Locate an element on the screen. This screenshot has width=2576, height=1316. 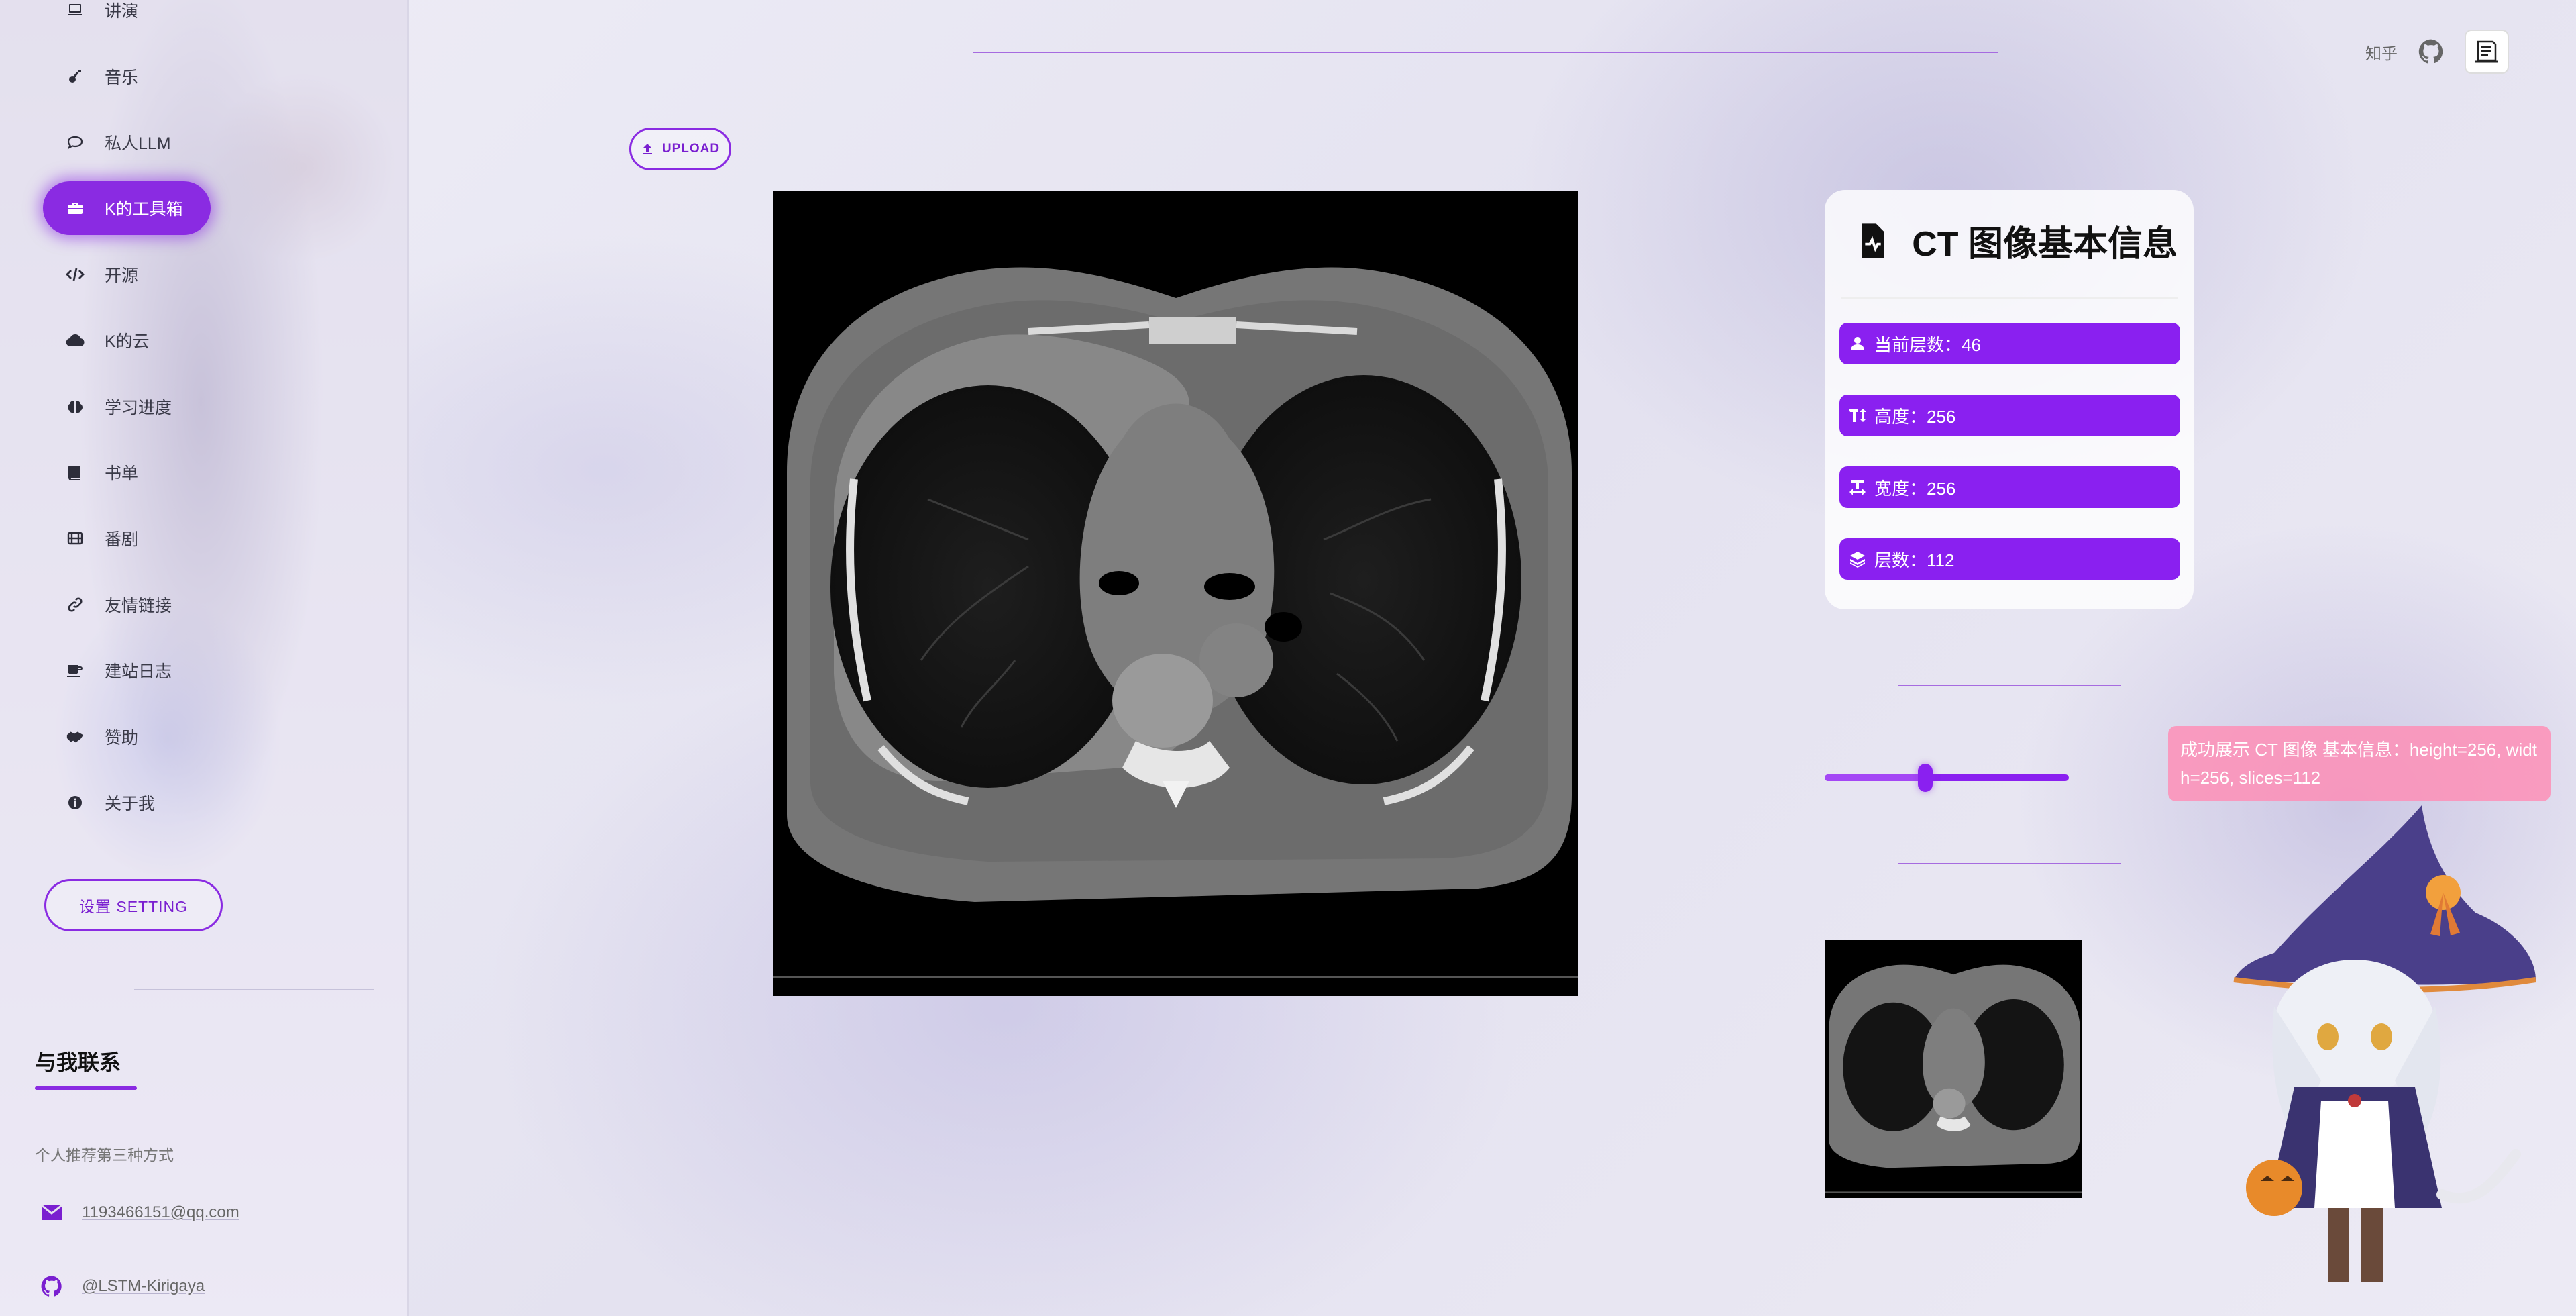
sidebar-item-log: 建站日志 is located at coordinates (127, 670).